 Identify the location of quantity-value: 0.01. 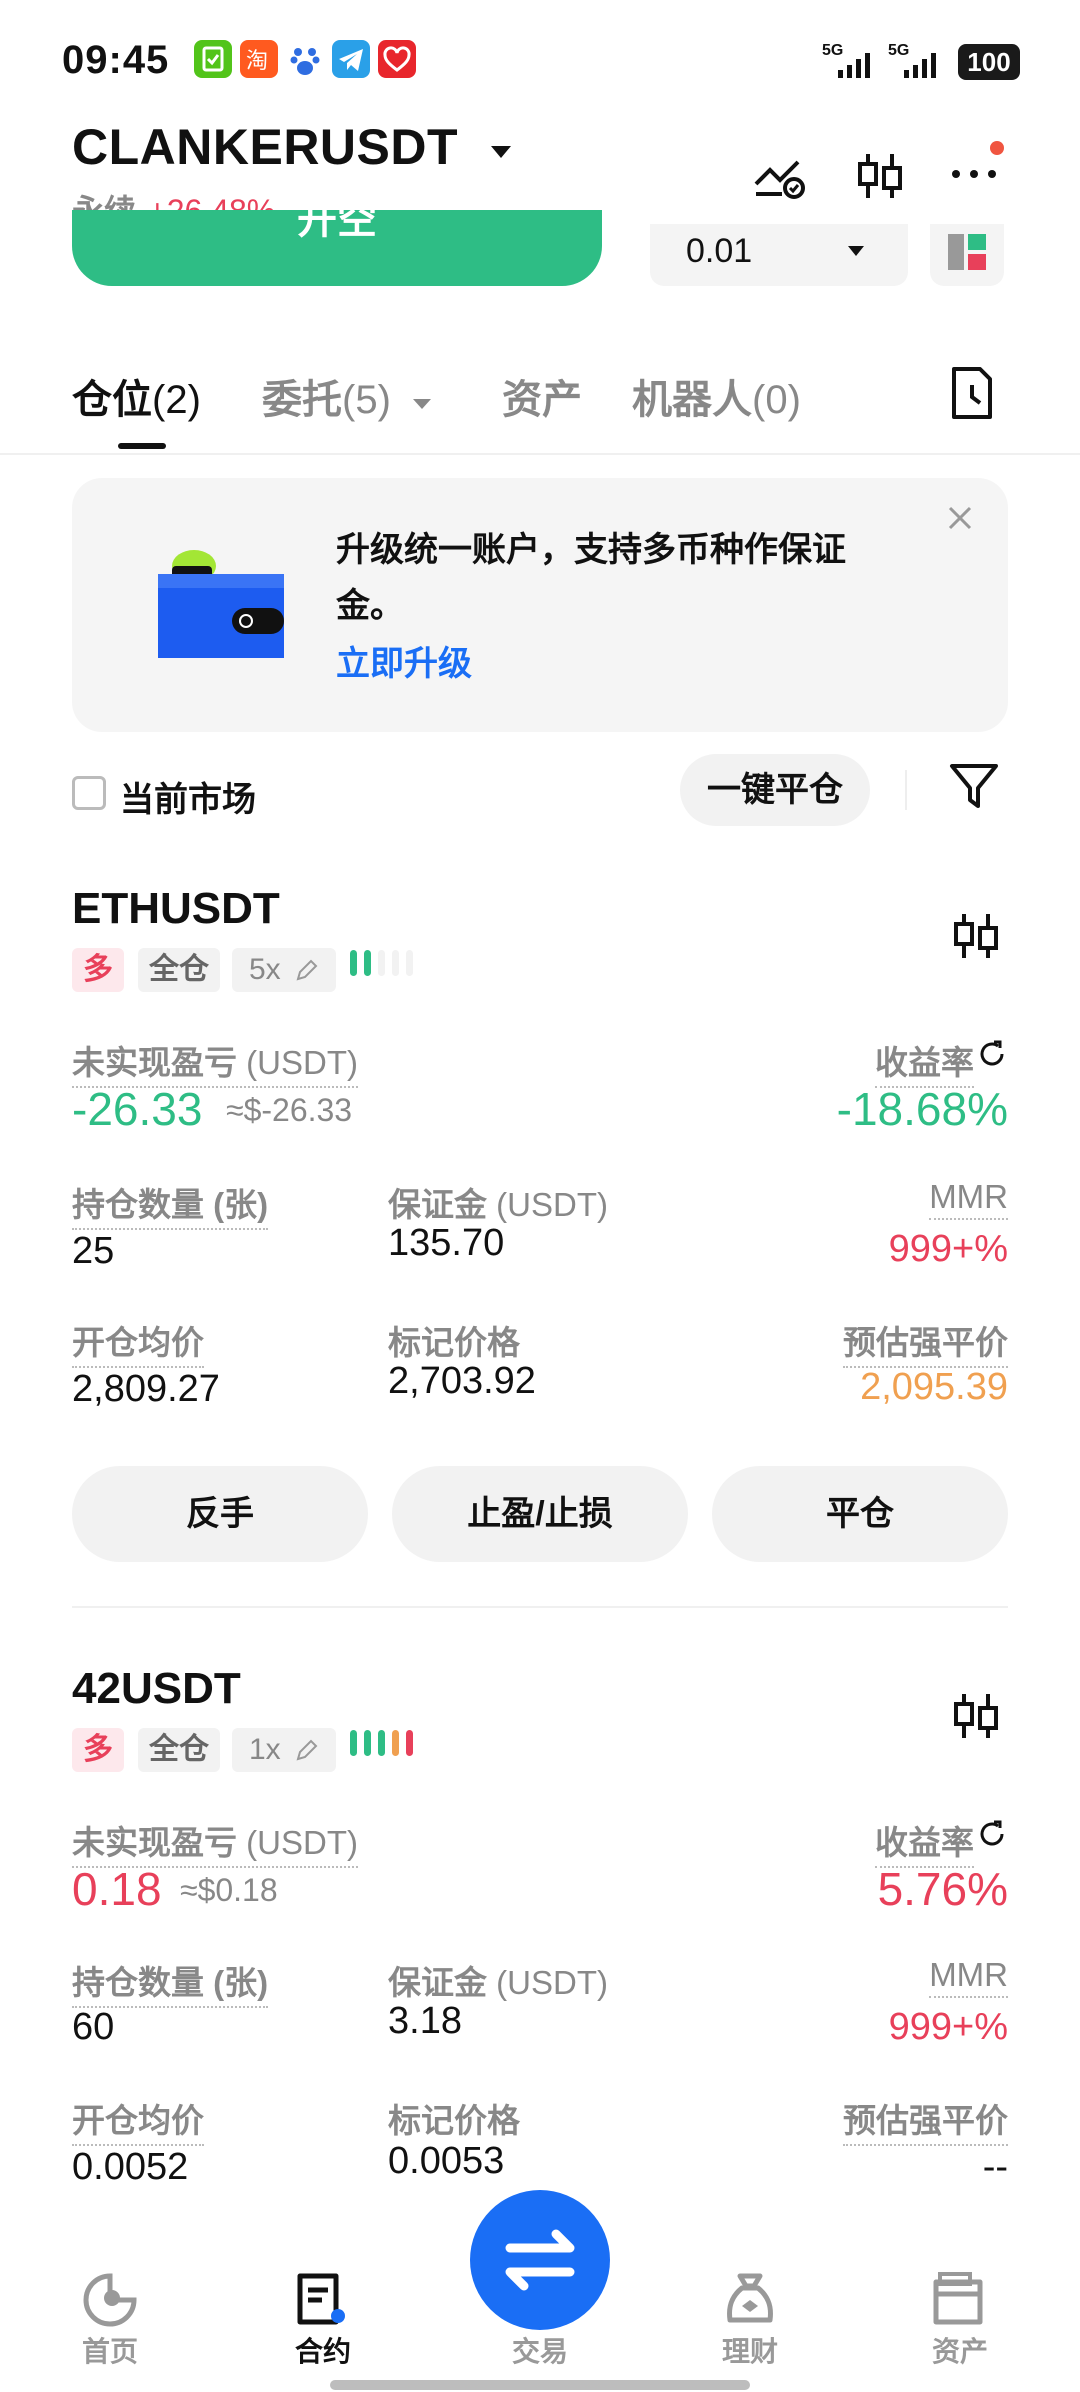
(719, 251).